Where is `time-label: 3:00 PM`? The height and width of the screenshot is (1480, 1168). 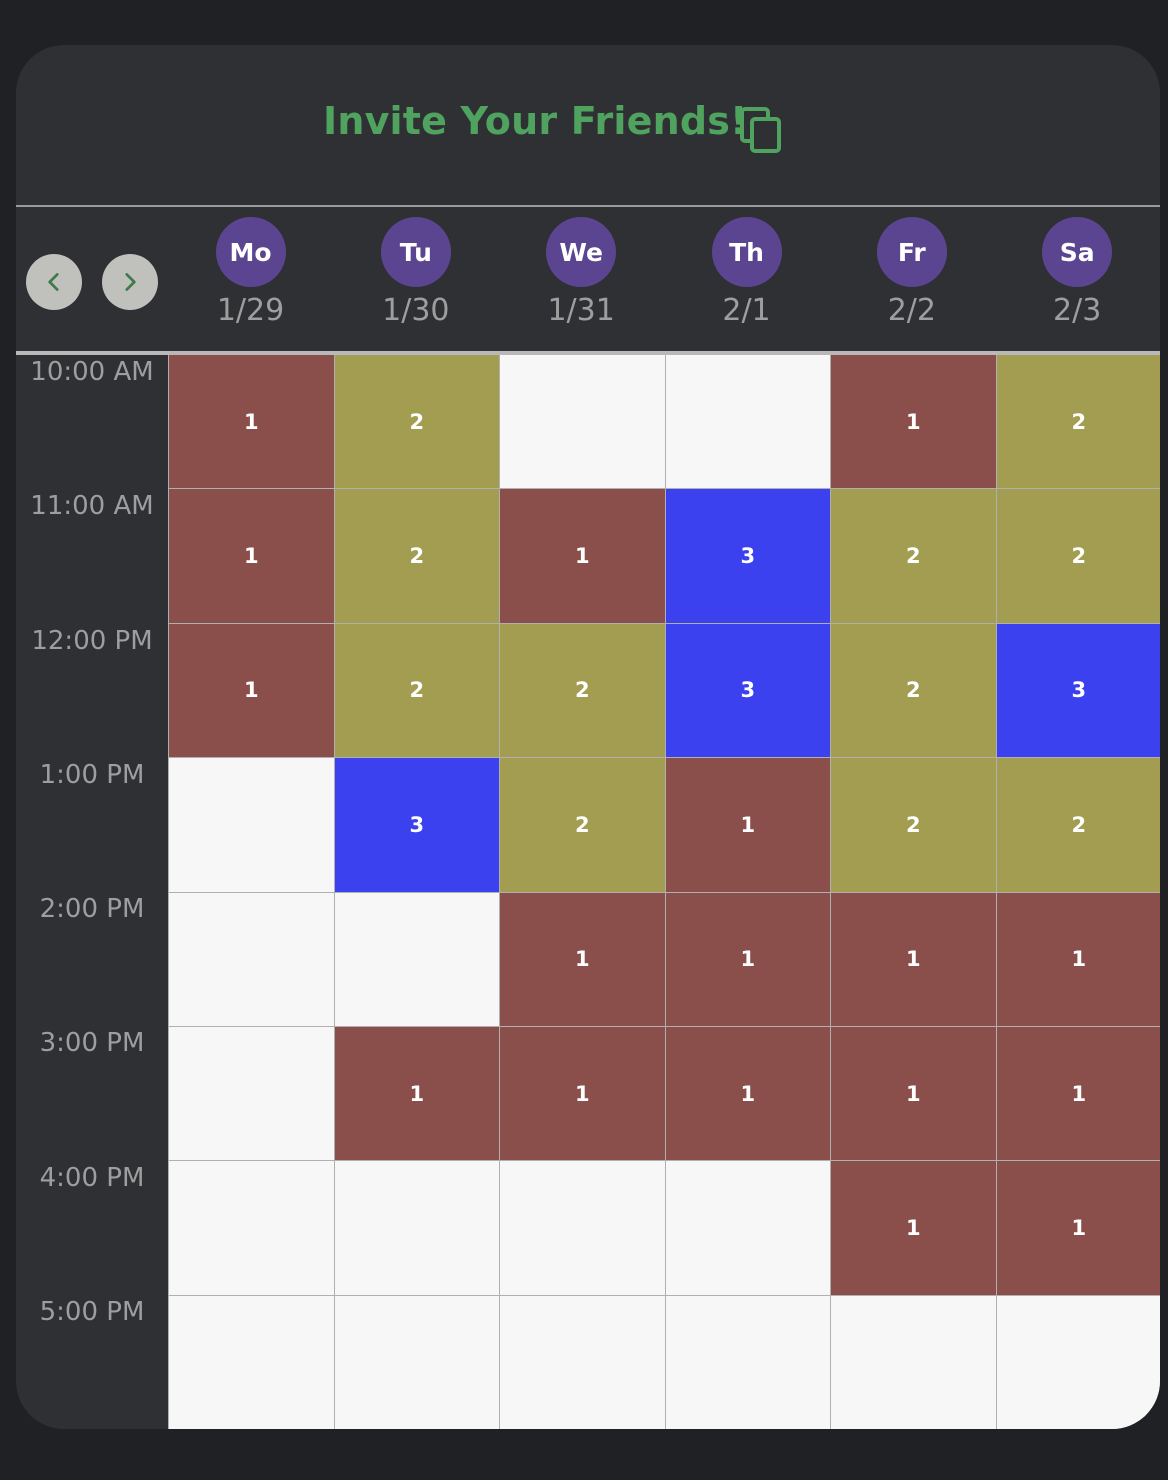 time-label: 3:00 PM is located at coordinates (92, 1043).